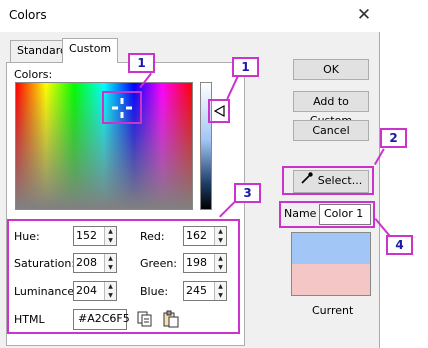  Describe the element at coordinates (145, 319) in the screenshot. I see `copy-icon` at that location.